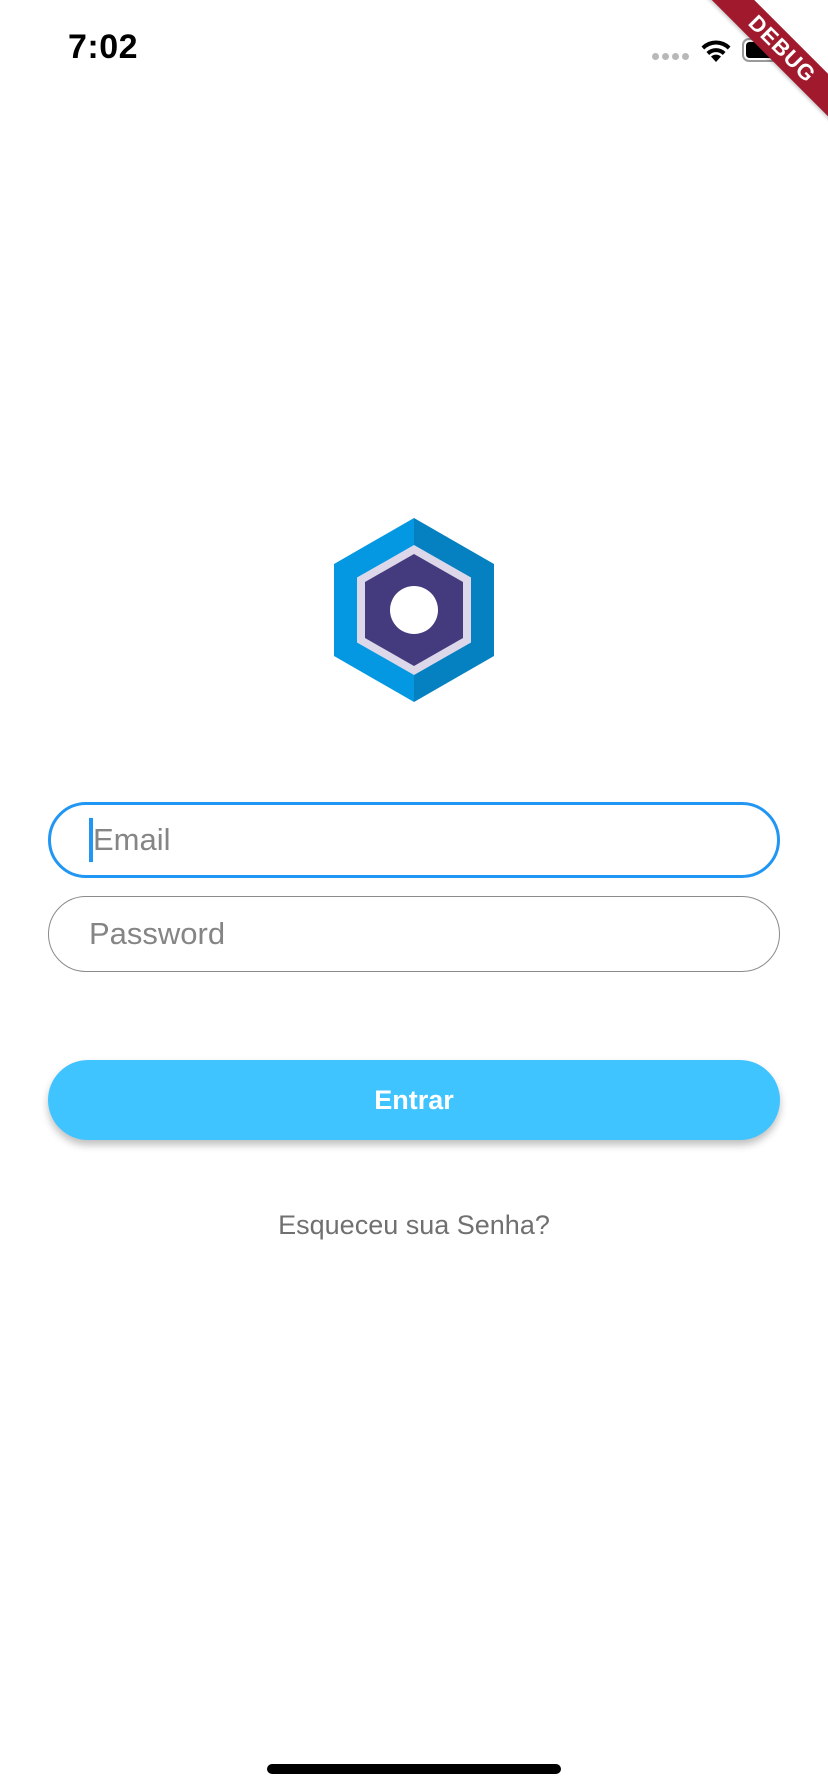 This screenshot has height=1792, width=828. What do you see at coordinates (157, 933) in the screenshot?
I see `password-placeholder: Password` at bounding box center [157, 933].